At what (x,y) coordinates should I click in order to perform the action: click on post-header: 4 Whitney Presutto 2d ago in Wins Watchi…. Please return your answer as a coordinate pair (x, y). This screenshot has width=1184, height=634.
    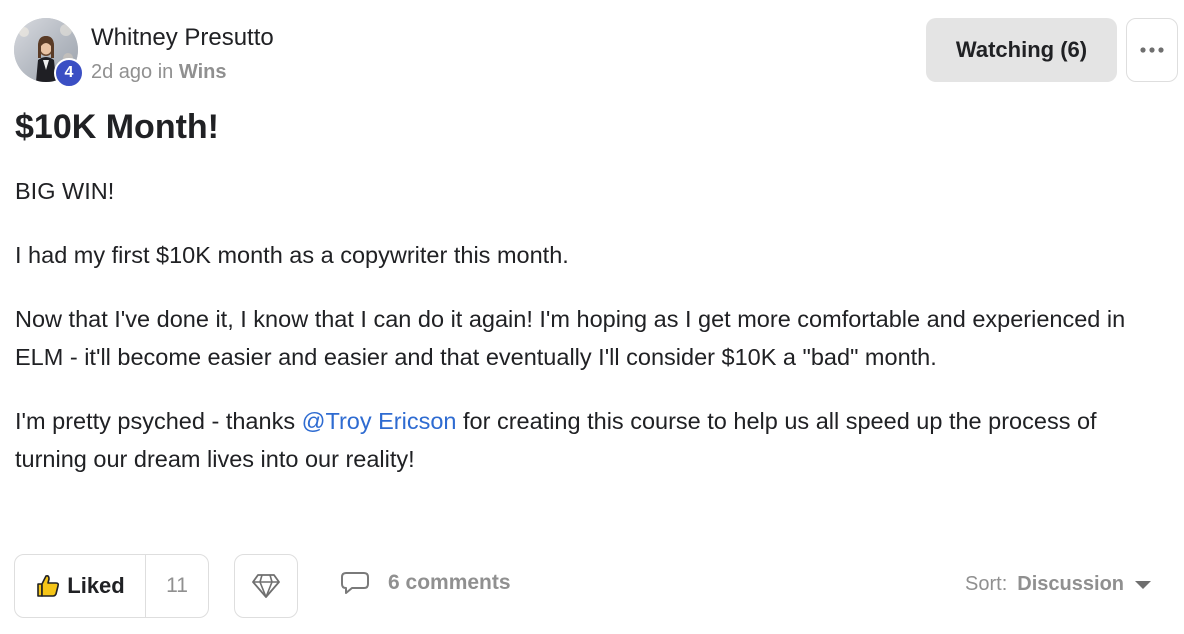
    Looking at the image, I should click on (596, 53).